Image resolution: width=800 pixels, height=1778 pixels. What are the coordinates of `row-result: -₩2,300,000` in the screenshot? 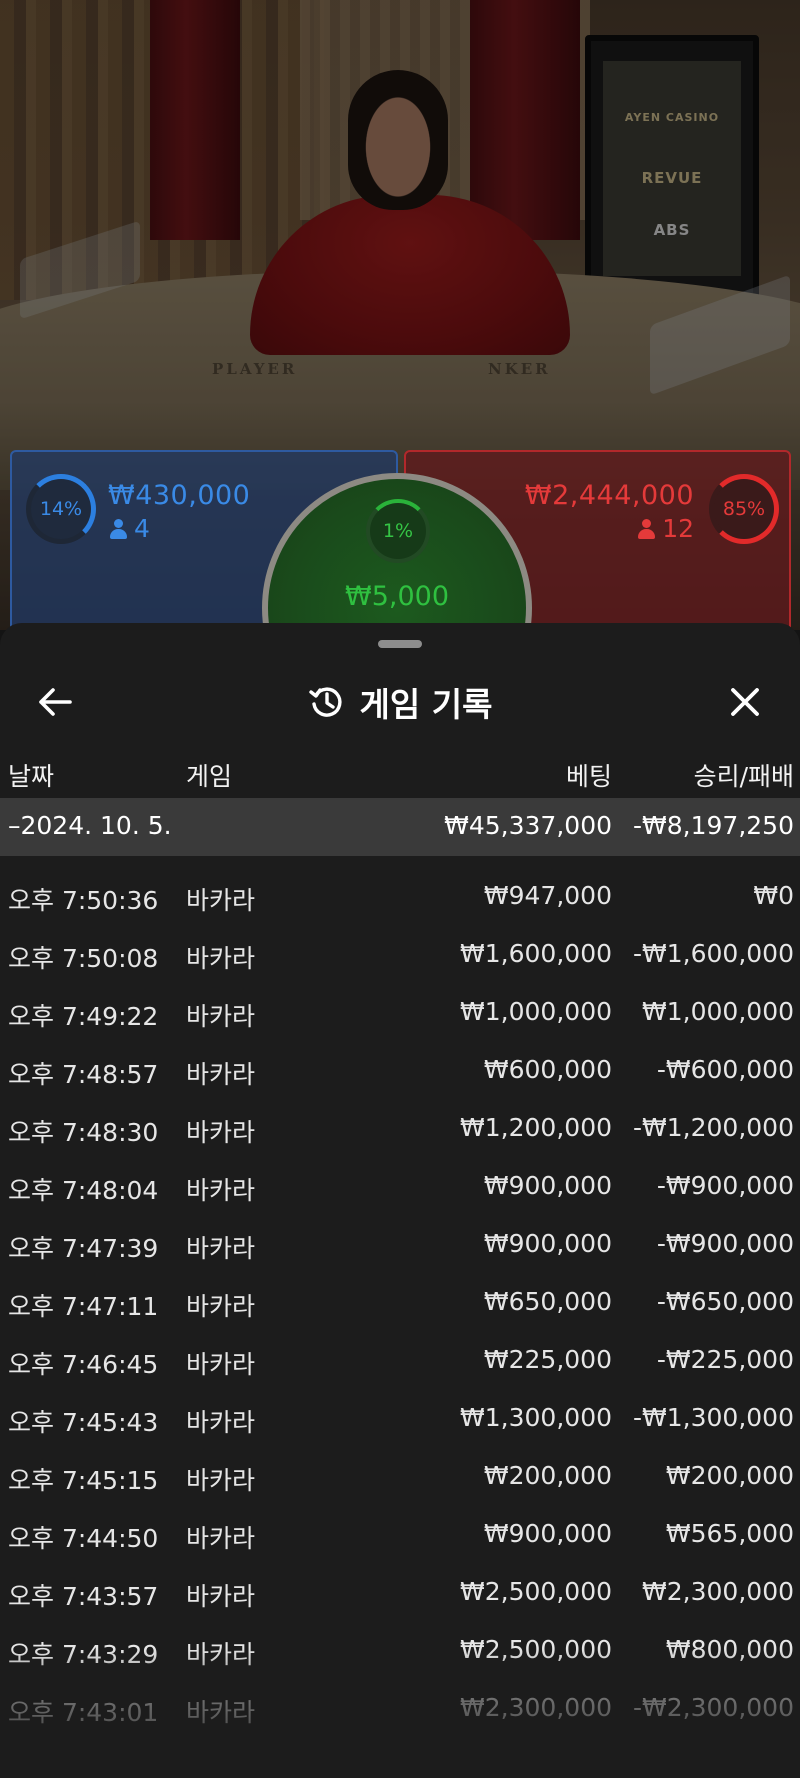 It's located at (713, 1707).